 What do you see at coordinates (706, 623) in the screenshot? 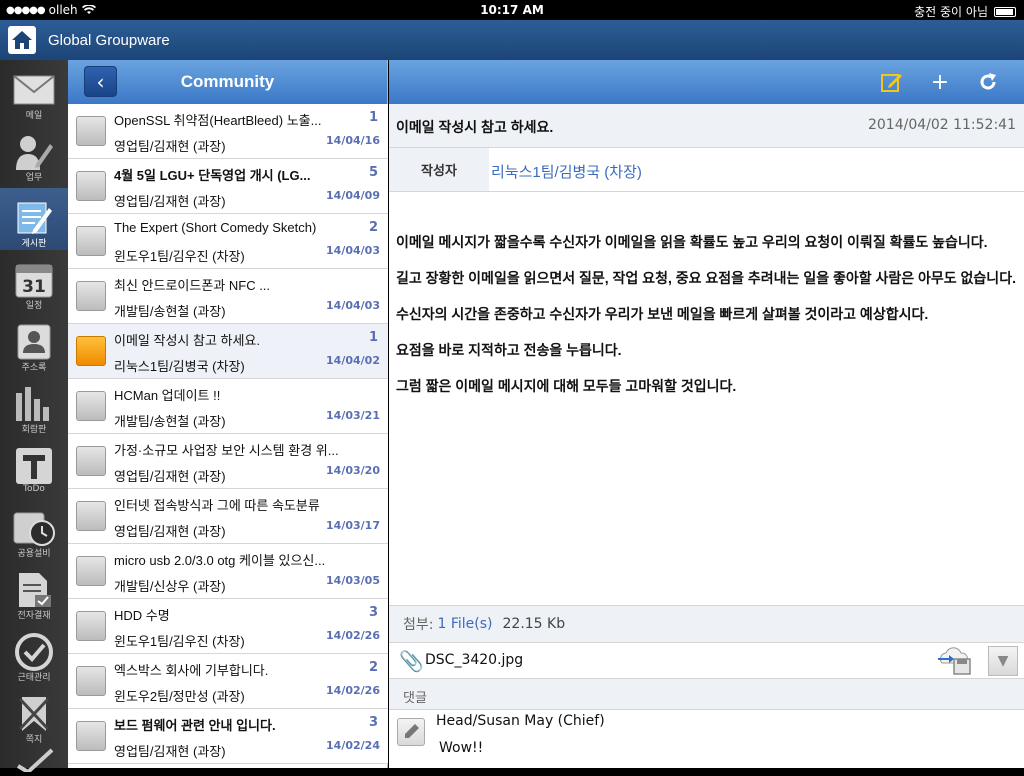
I see `attachment-bar: 첨부: 1 File(s) 22.15 Kb` at bounding box center [706, 623].